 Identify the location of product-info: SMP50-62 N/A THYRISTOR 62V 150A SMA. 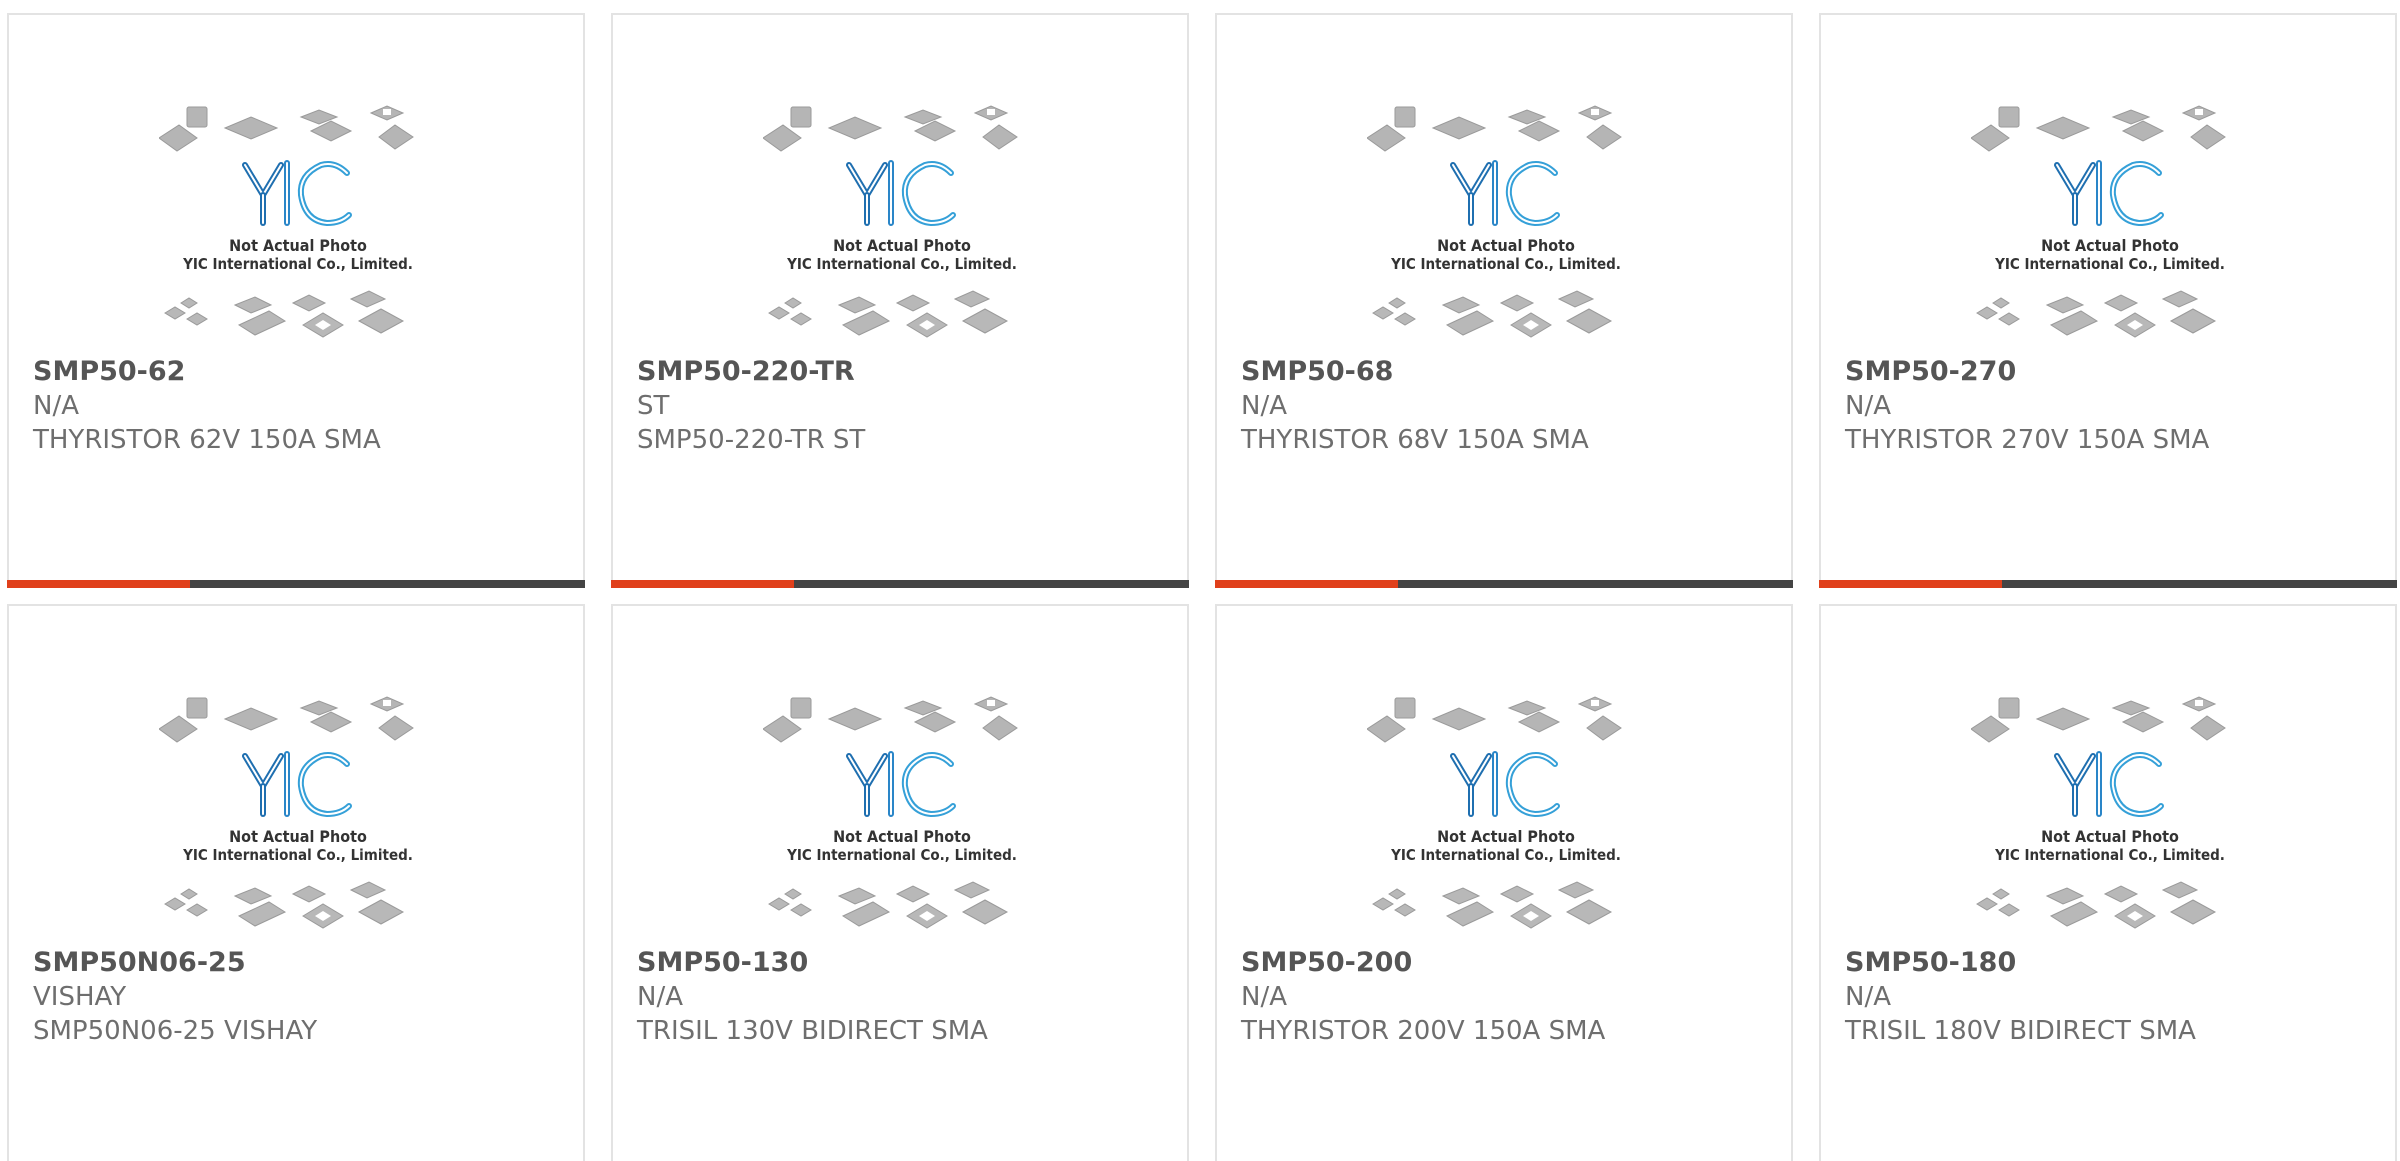
(298, 406).